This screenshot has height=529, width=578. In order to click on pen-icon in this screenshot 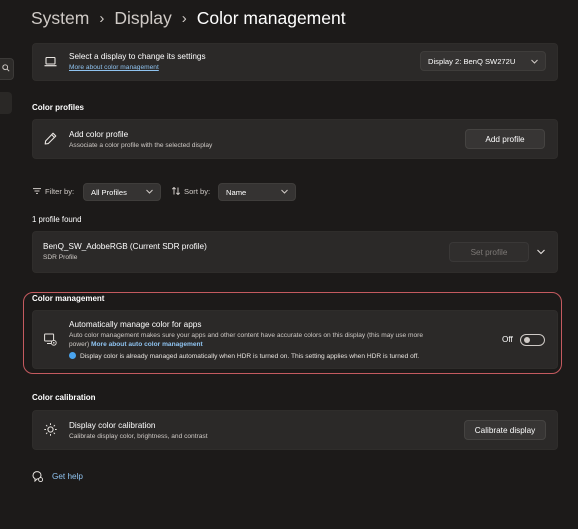, I will do `click(50, 138)`.